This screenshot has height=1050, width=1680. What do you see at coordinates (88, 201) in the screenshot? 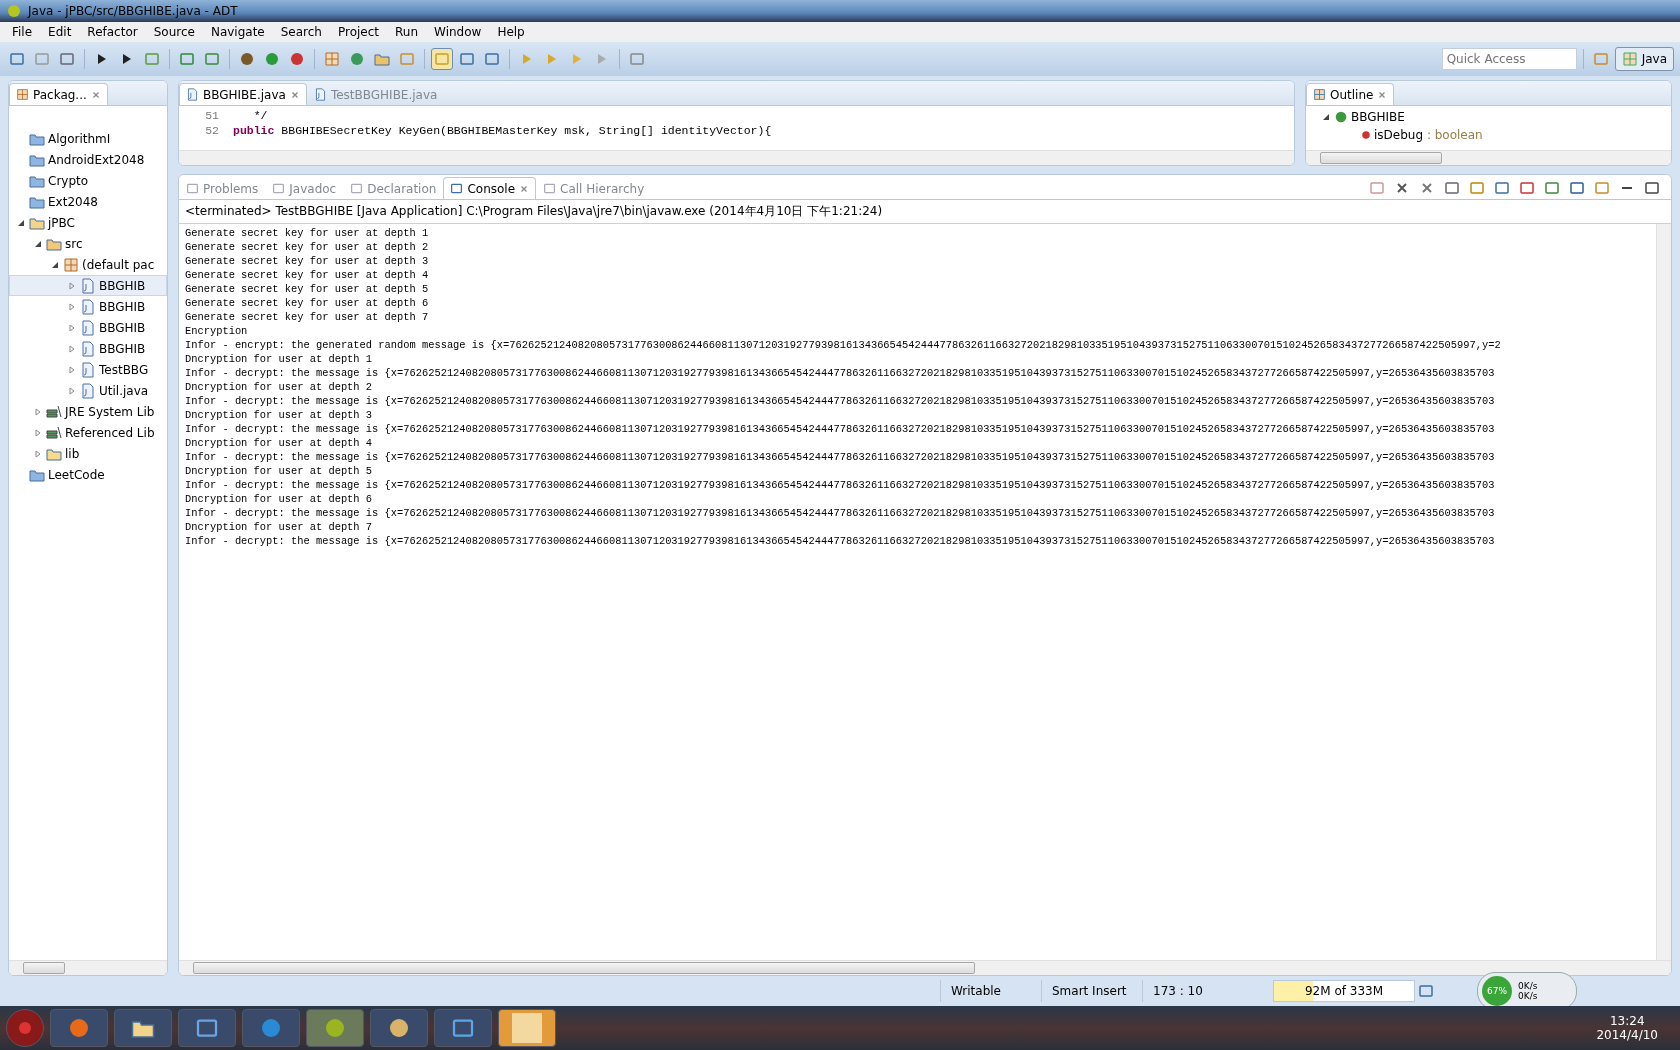
I see `tree-item: Ext2048` at bounding box center [88, 201].